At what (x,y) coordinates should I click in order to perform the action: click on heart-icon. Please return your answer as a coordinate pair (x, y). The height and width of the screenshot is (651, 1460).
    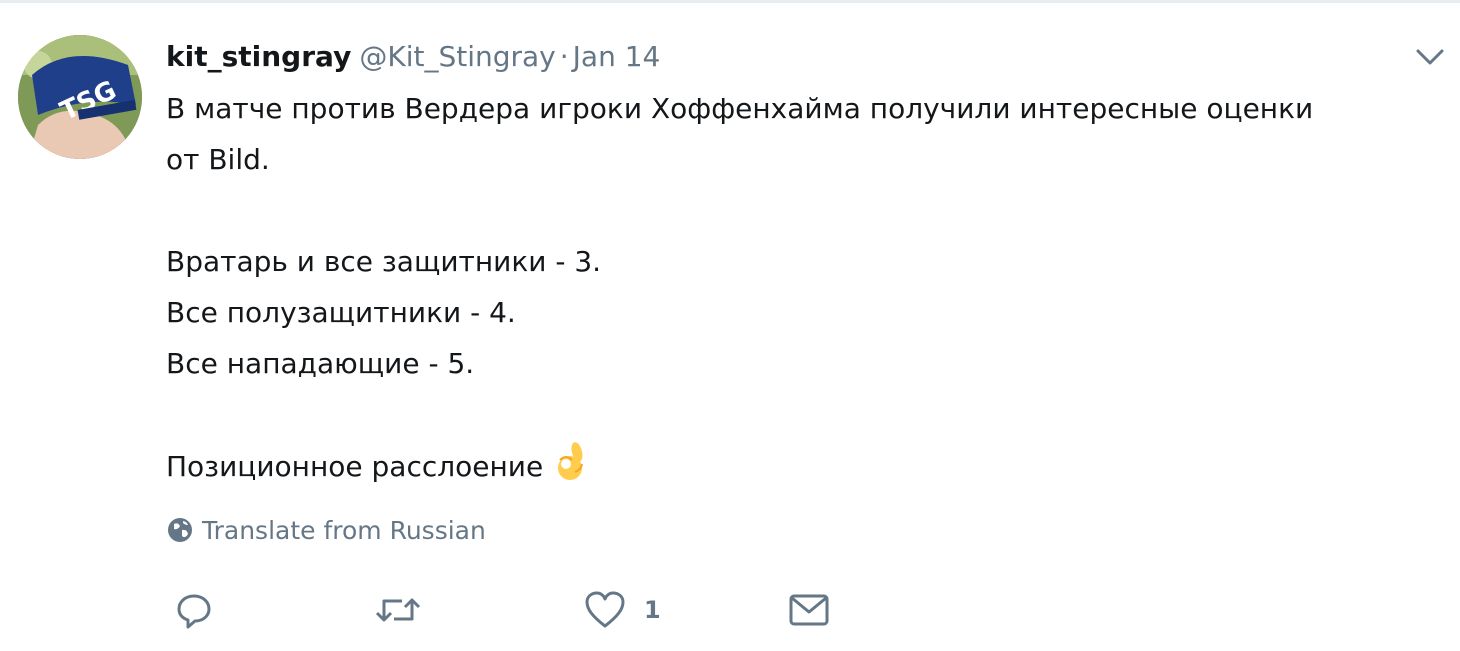
    Looking at the image, I should click on (605, 609).